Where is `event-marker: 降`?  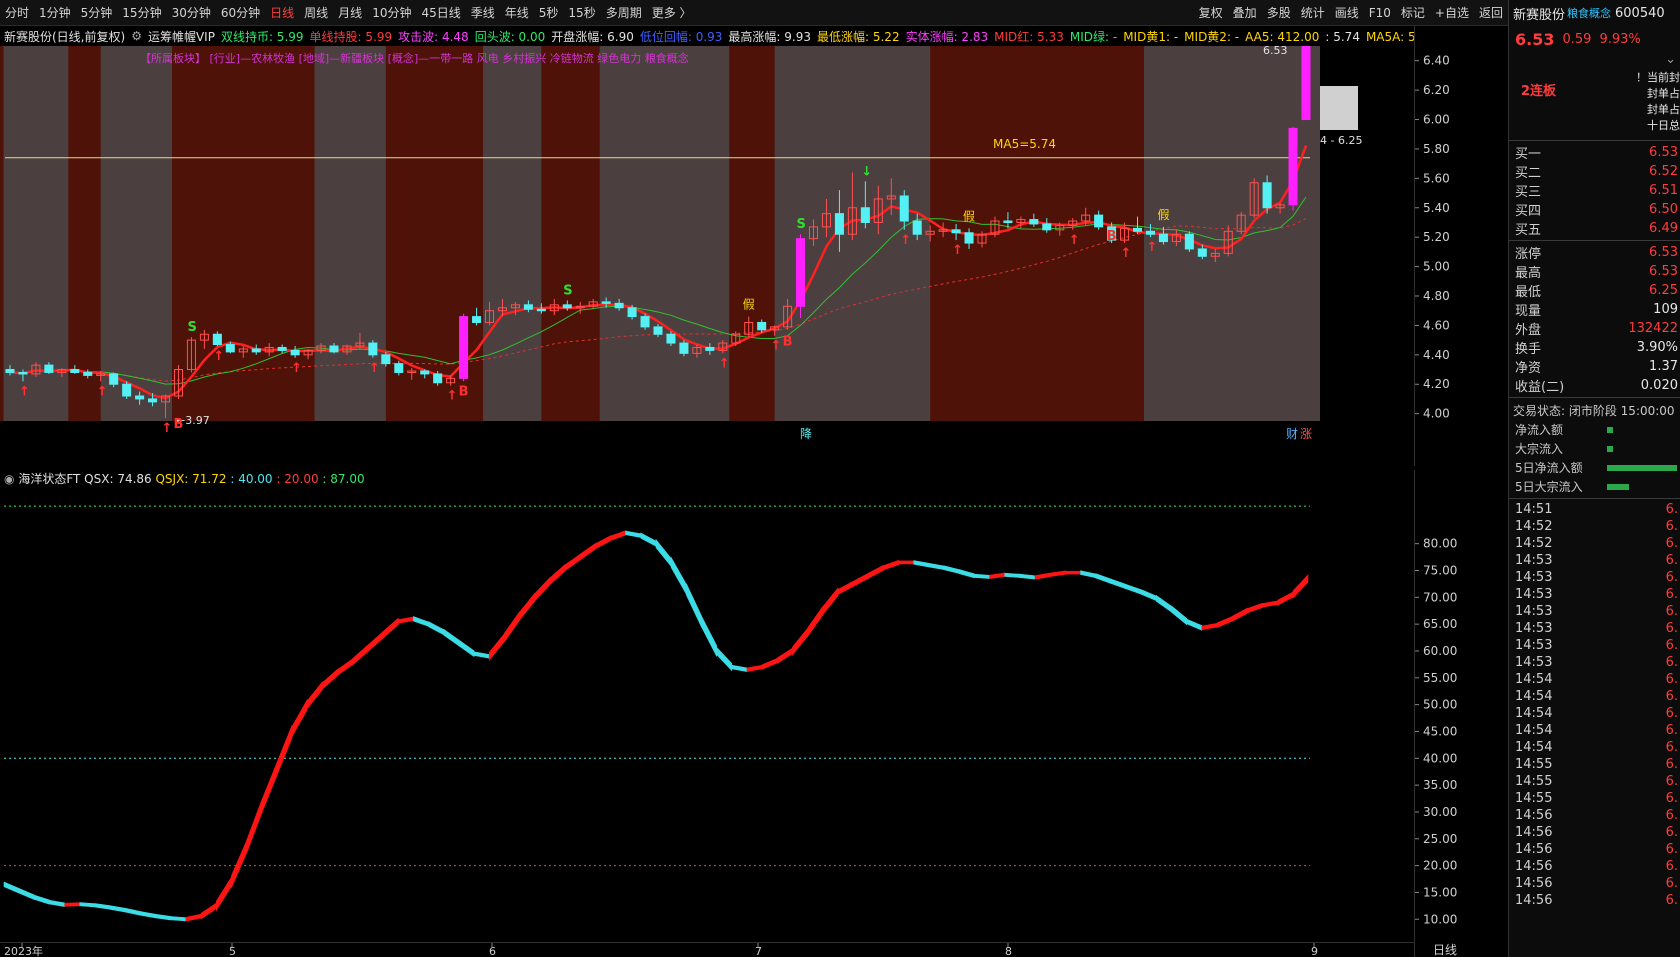
event-marker: 降 is located at coordinates (806, 434).